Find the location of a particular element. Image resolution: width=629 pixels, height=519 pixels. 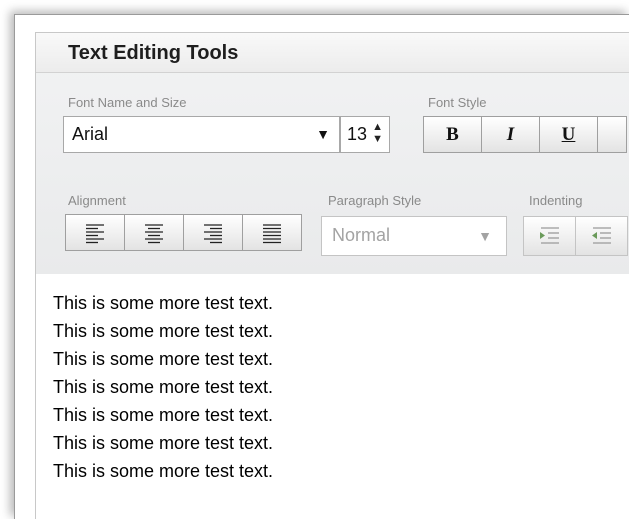

spinner-arrows-icon: ▲ ▼ is located at coordinates (377, 133).